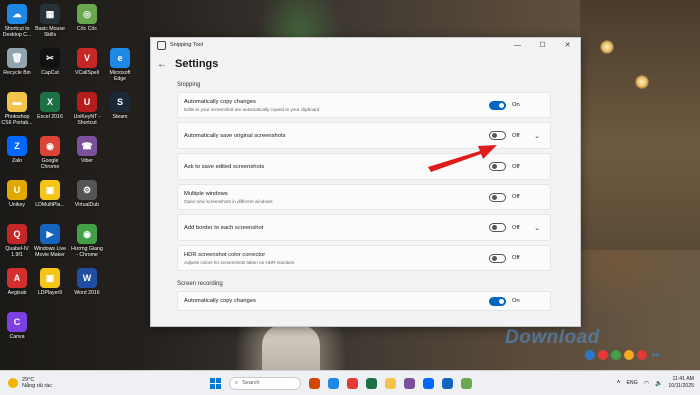  Describe the element at coordinates (50, 32) in the screenshot. I see `desktop-icon-label: Basic Mouse Skills` at that location.